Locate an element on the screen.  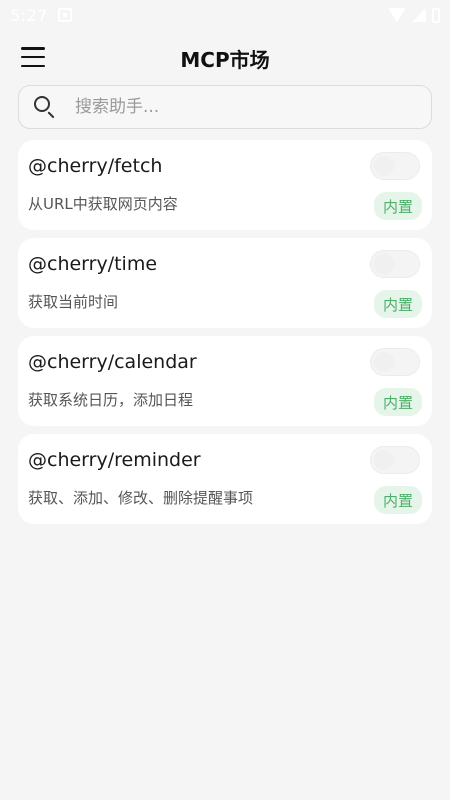
status-right is located at coordinates (414, 15).